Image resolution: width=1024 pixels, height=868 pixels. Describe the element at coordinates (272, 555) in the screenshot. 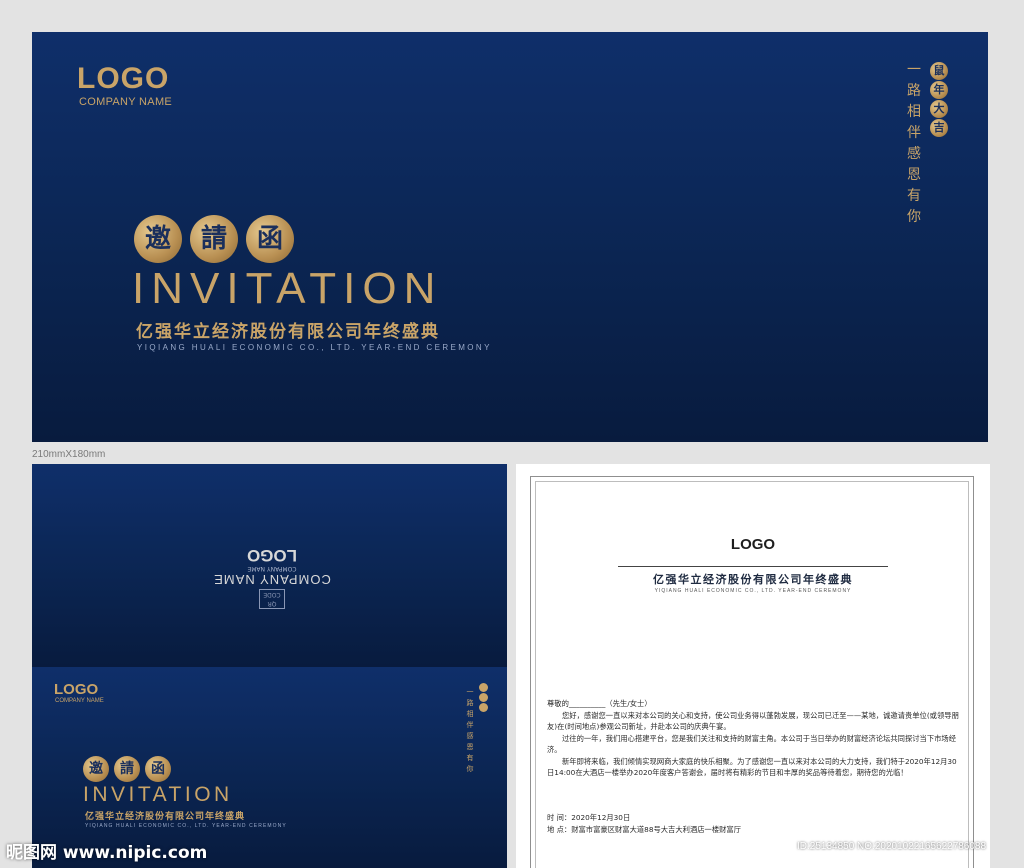

I see `back-logo: LOGO` at that location.